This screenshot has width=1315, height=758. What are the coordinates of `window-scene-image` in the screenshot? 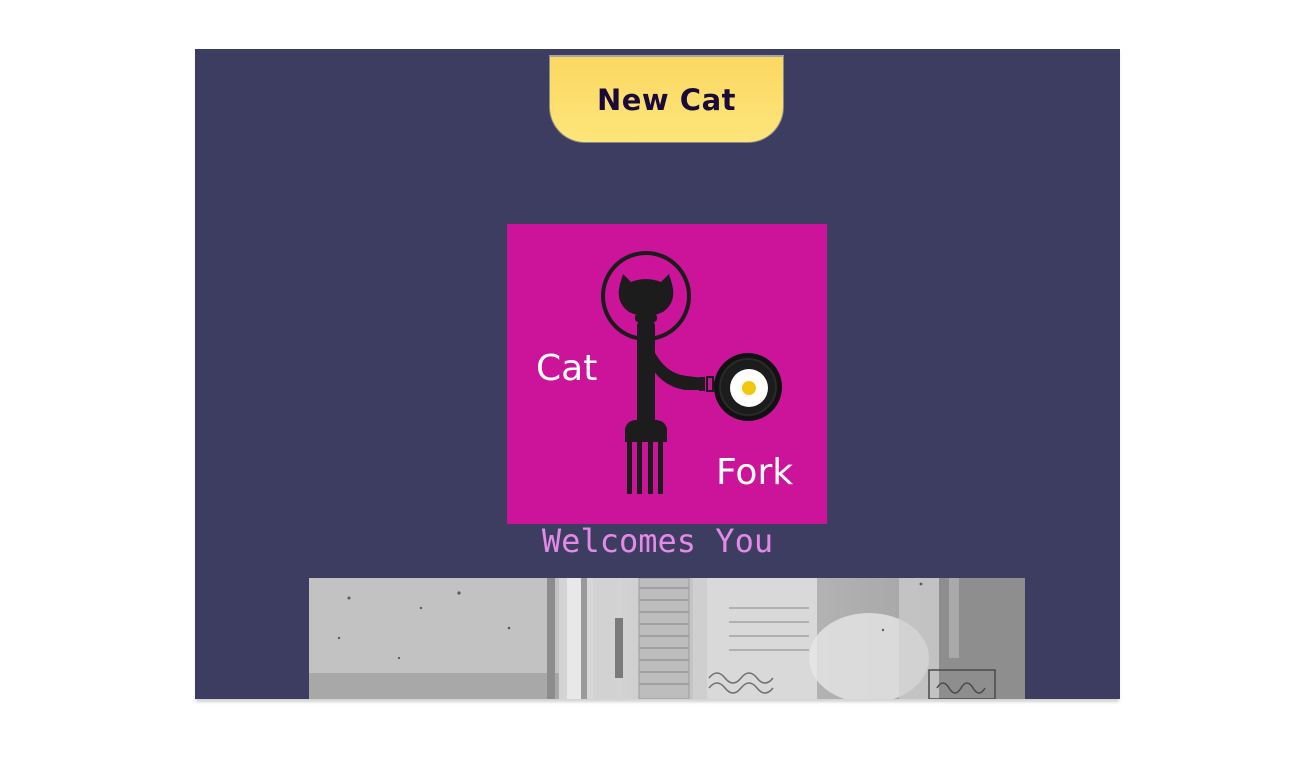 It's located at (667, 638).